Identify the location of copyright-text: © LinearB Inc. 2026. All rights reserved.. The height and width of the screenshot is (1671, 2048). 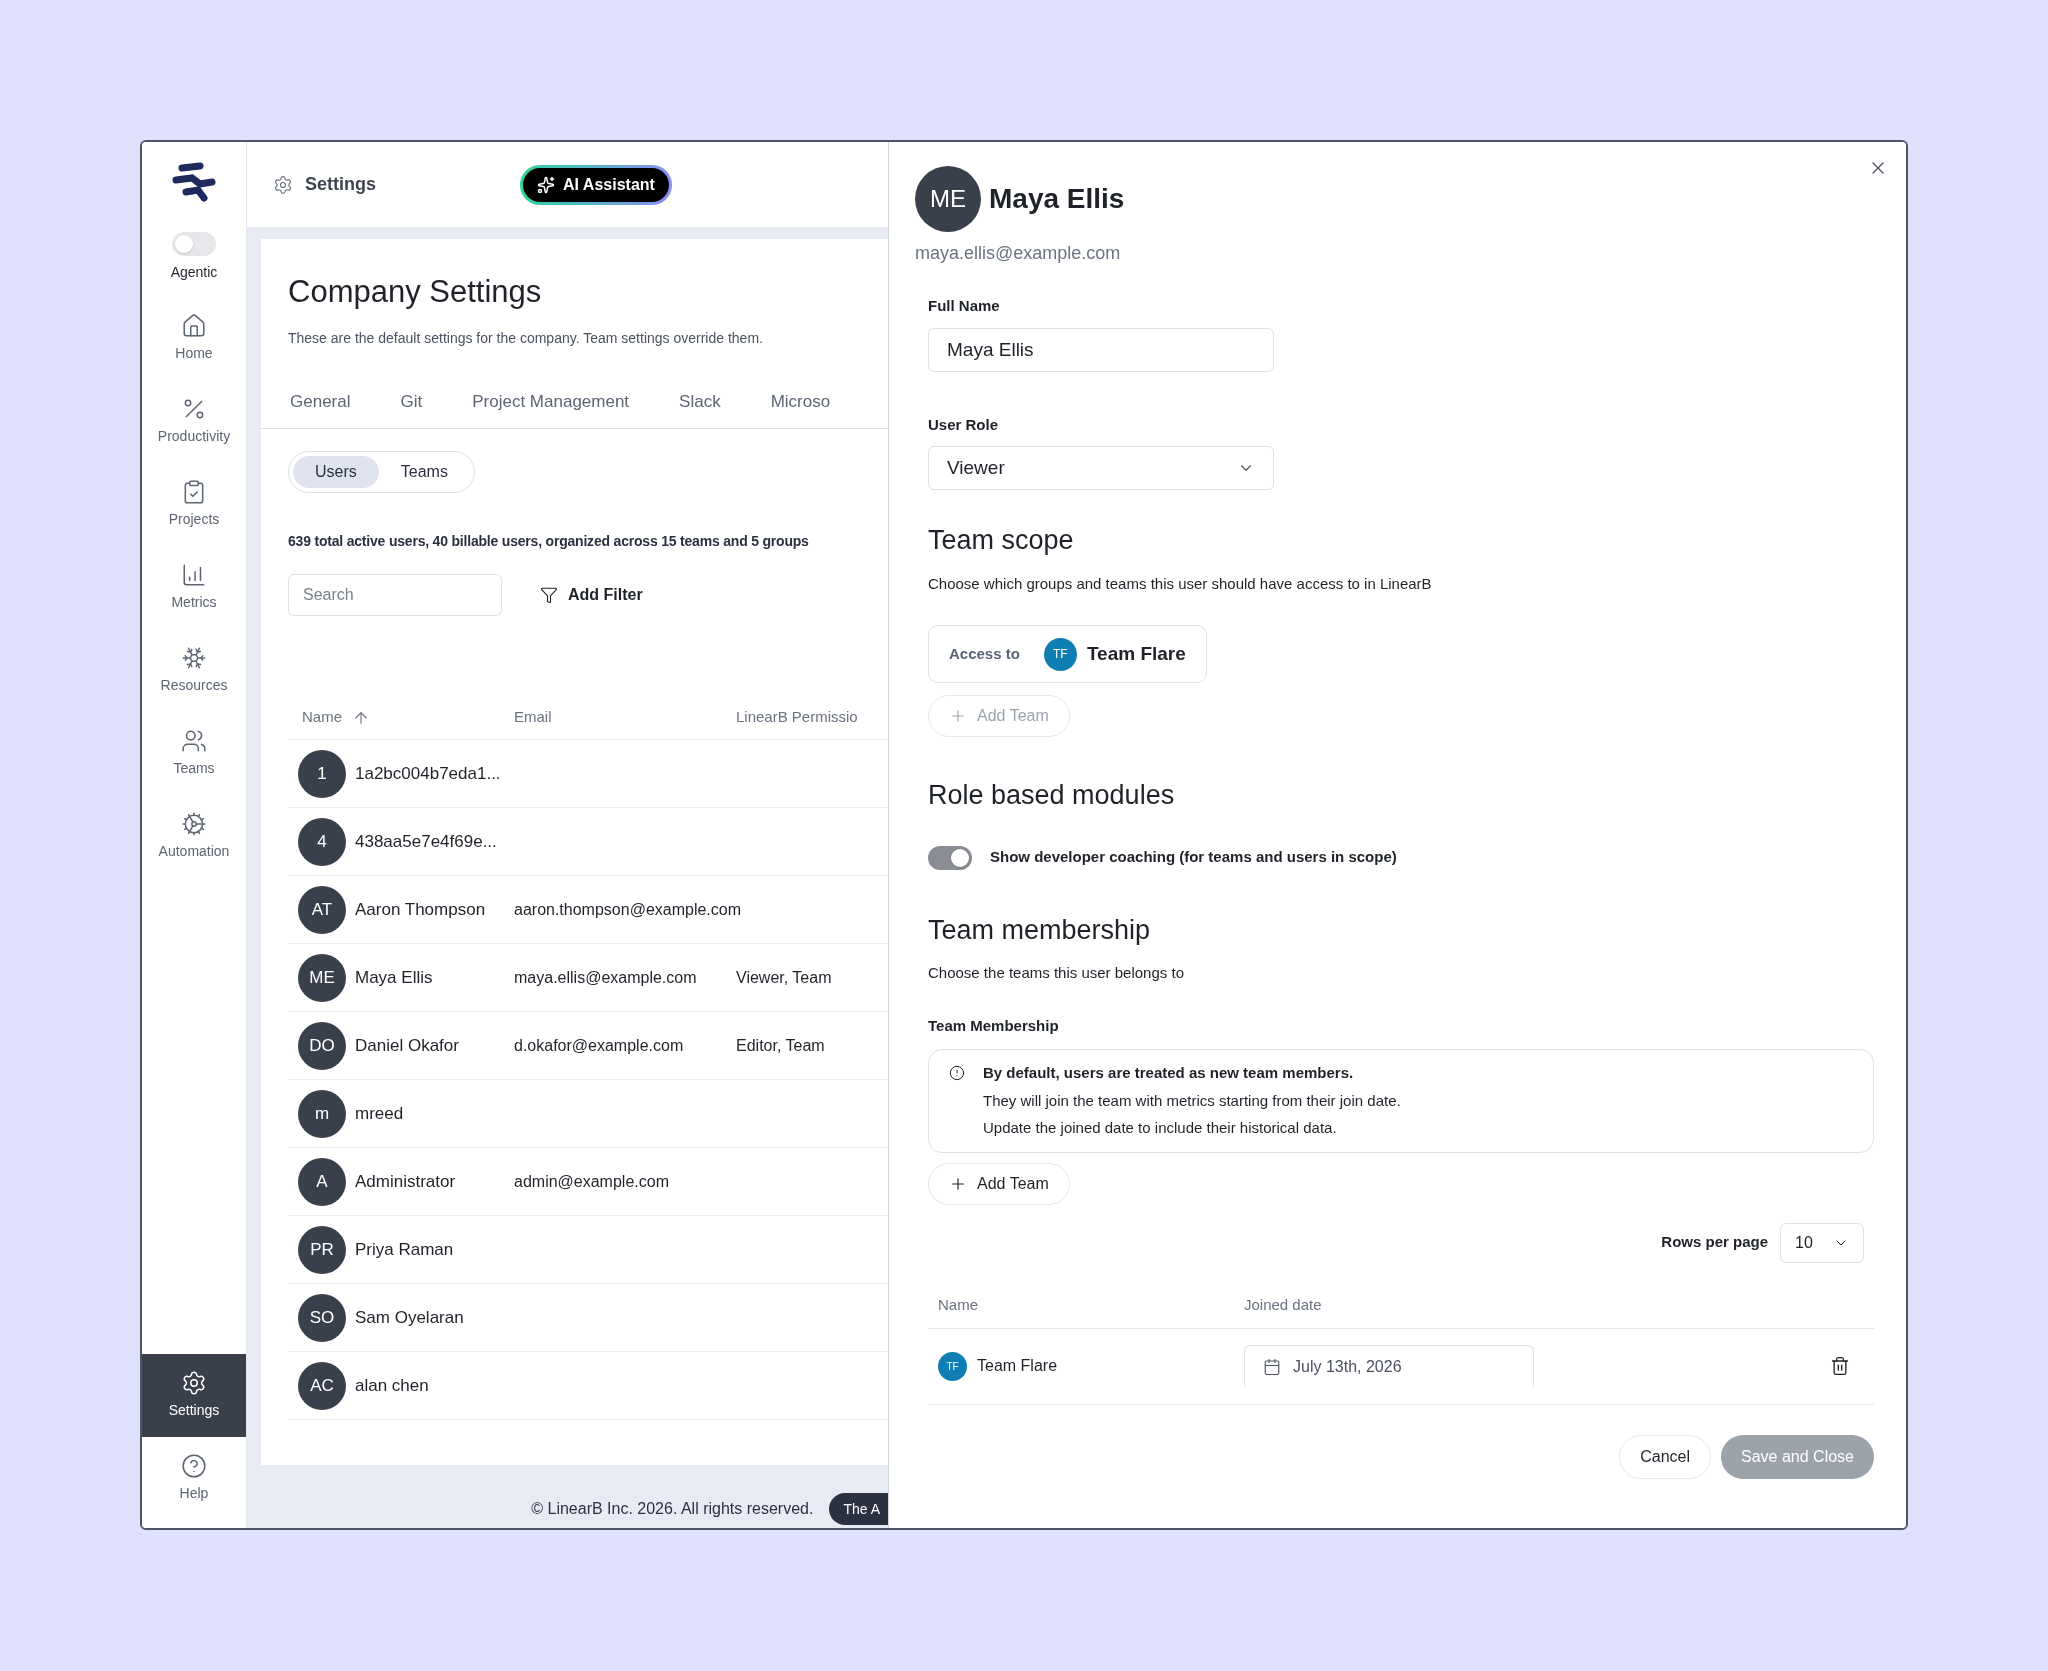
(672, 1509).